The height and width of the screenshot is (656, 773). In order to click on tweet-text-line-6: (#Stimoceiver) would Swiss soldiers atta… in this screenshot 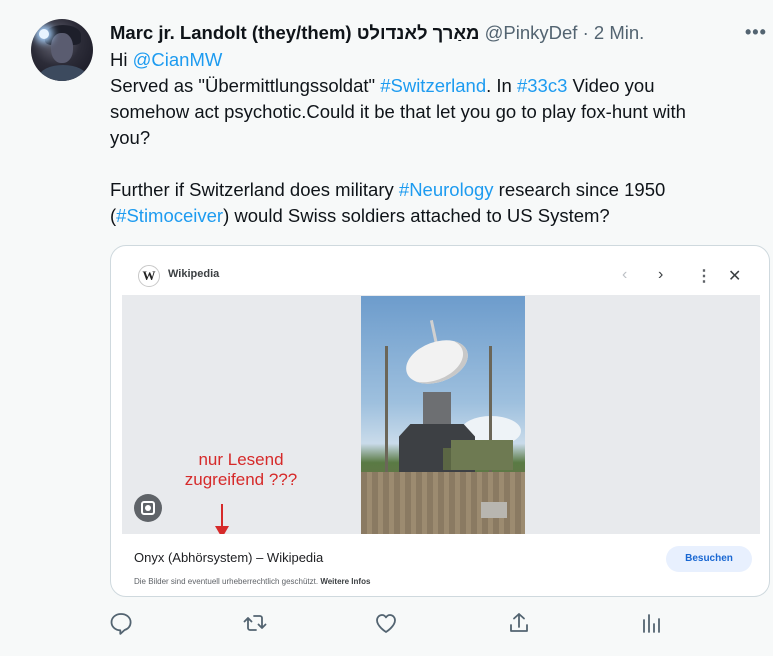, I will do `click(435, 216)`.